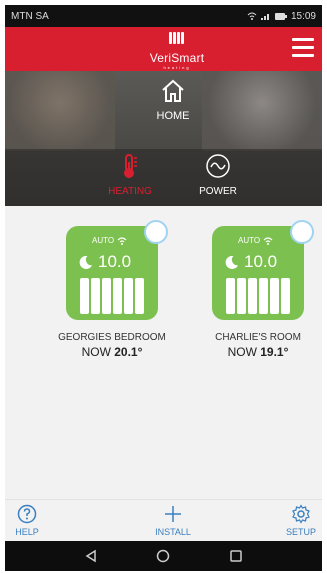  Describe the element at coordinates (60, 111) in the screenshot. I see `hero-background-left` at that location.